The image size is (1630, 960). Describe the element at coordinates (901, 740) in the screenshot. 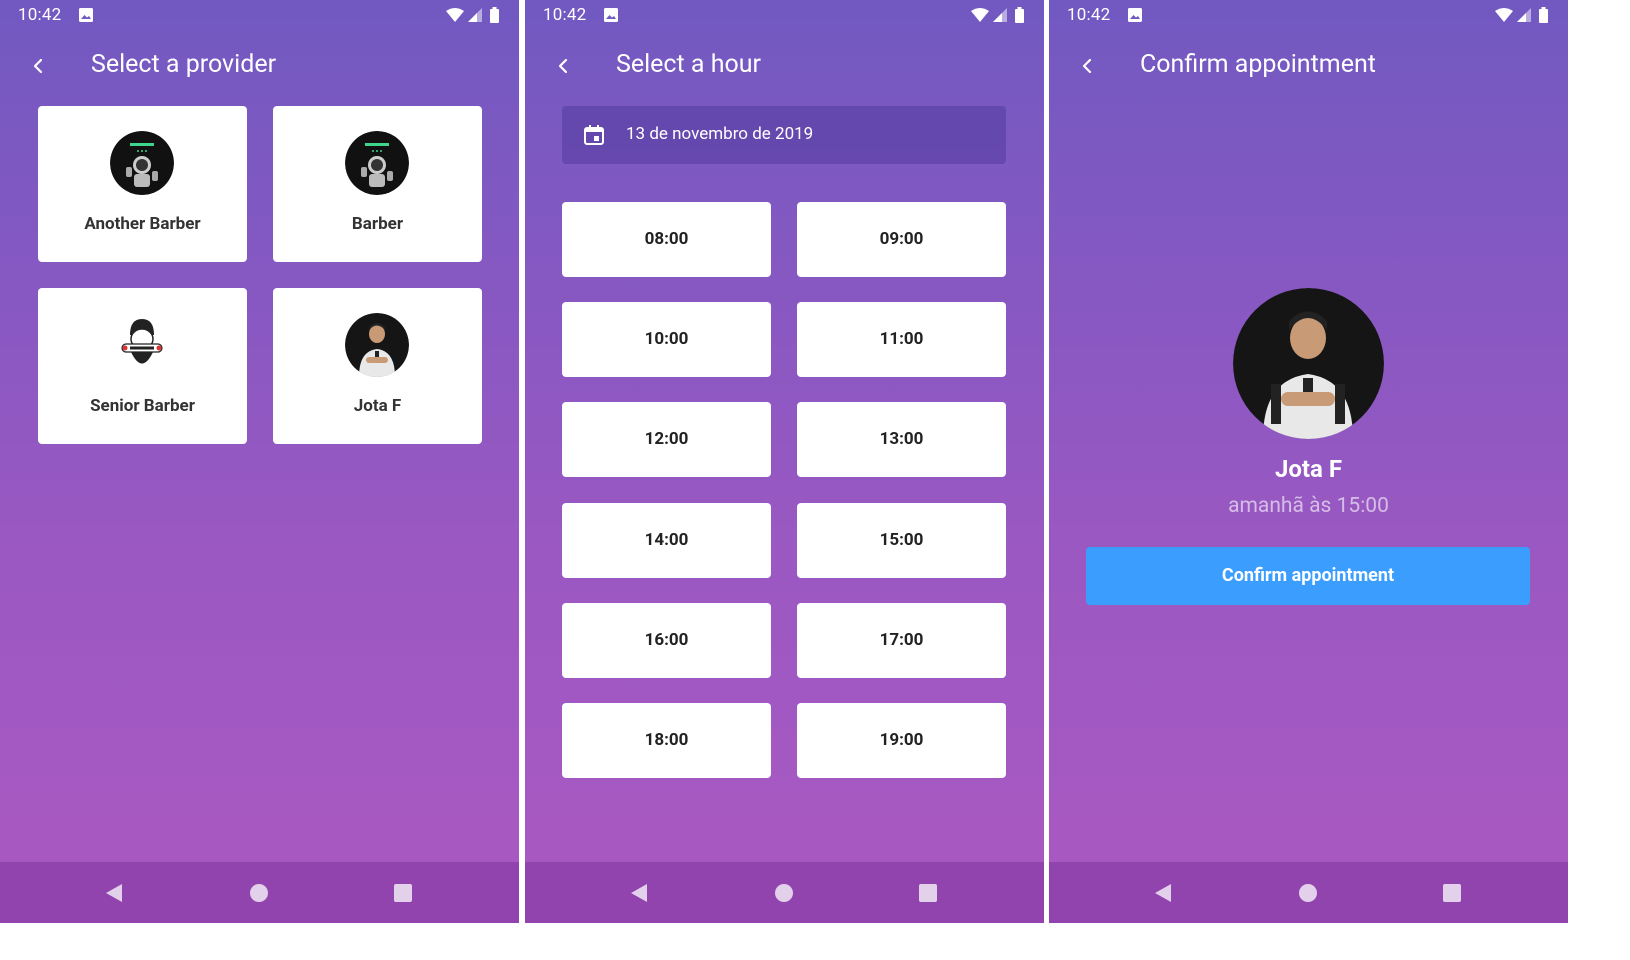

I see `hour-option: 19:00` at that location.